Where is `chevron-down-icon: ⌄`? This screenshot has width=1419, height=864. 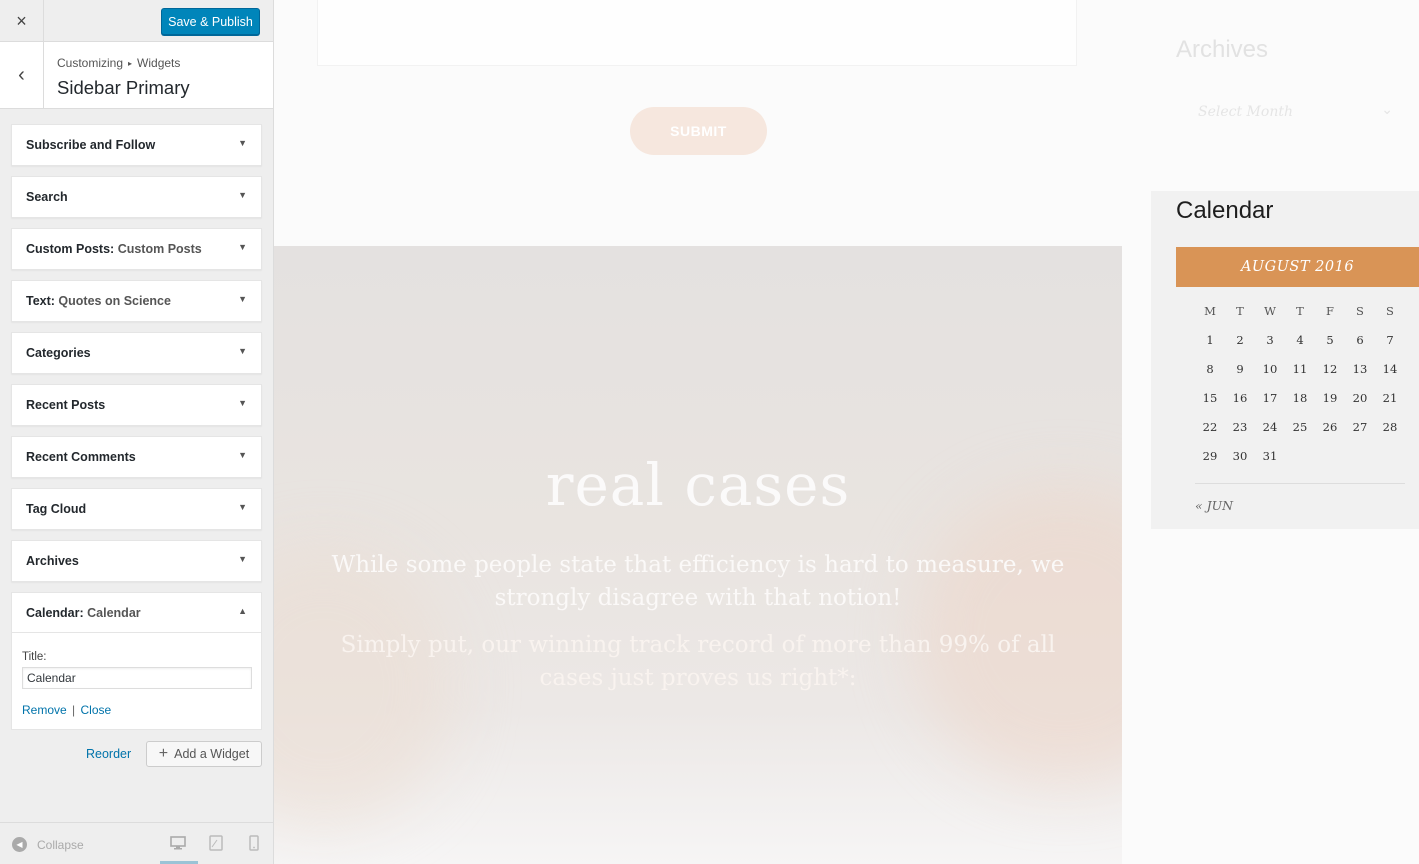 chevron-down-icon: ⌄ is located at coordinates (1387, 110).